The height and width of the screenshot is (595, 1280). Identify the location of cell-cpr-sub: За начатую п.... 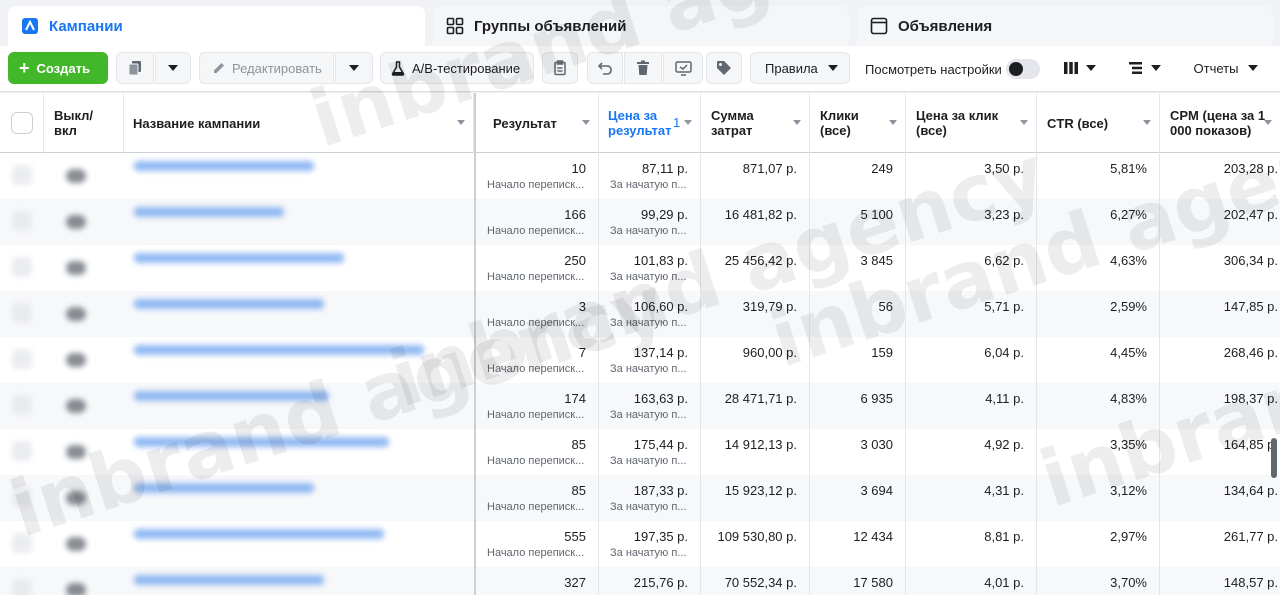
(648, 415).